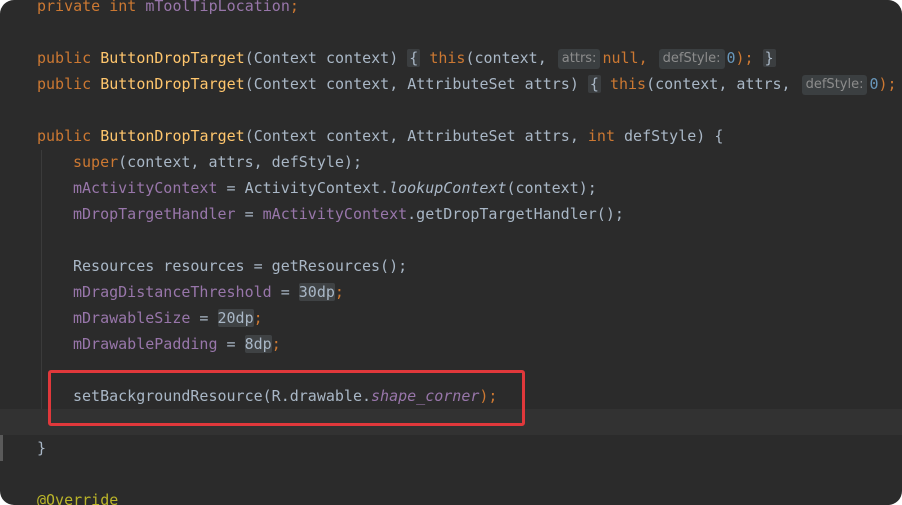 This screenshot has height=505, width=902. I want to click on highlight-box, so click(286, 398).